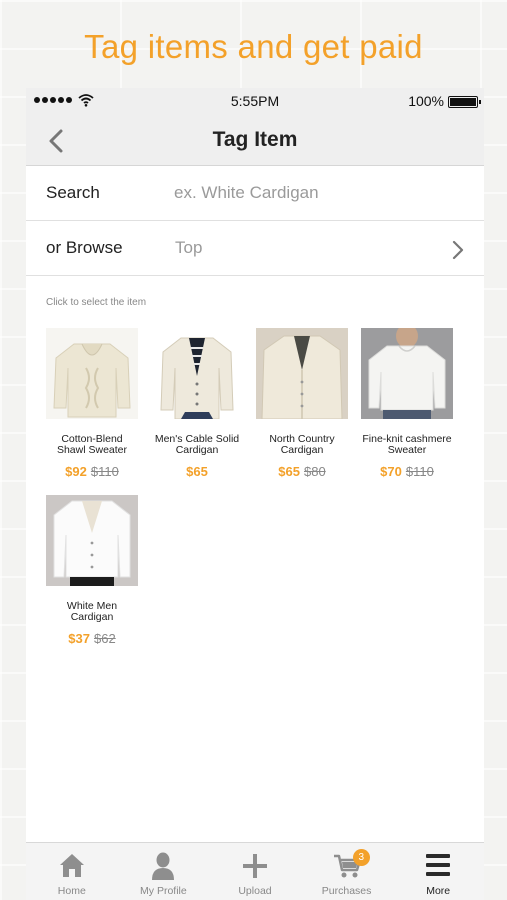 The width and height of the screenshot is (507, 900). Describe the element at coordinates (426, 101) in the screenshot. I see `battery-percent: 100%` at that location.